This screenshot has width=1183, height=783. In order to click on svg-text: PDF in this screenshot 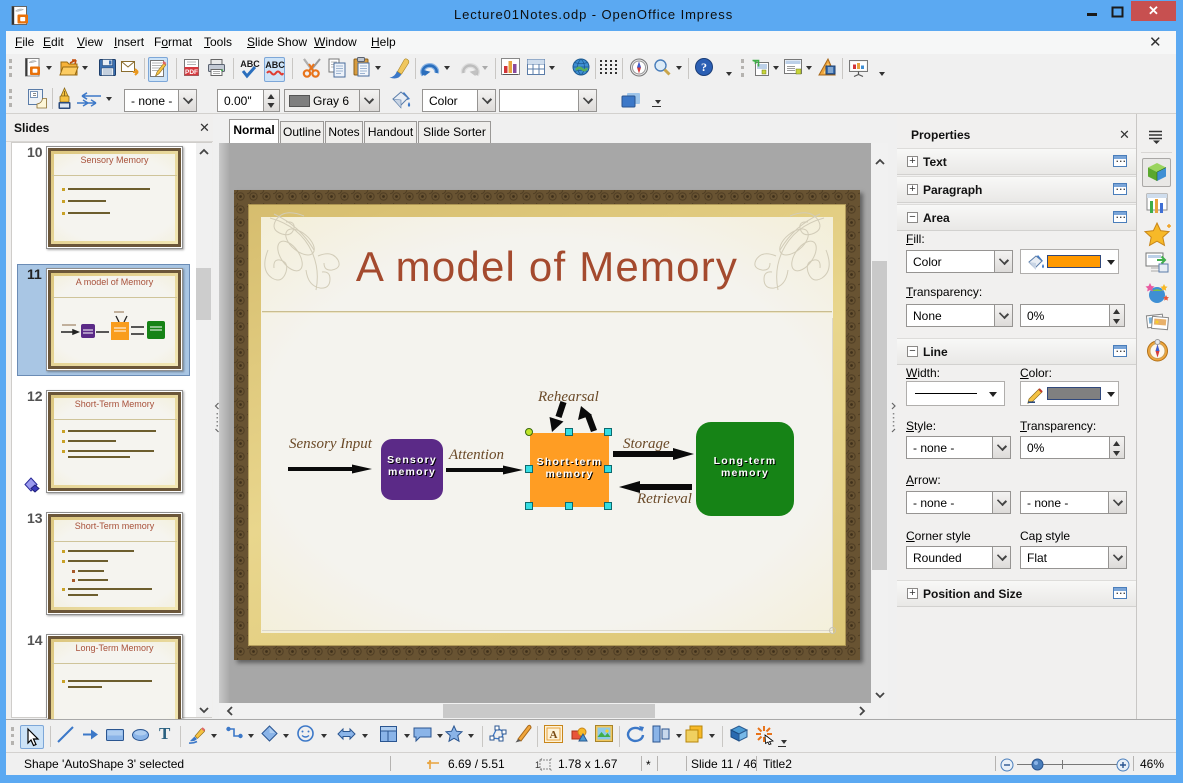, I will do `click(191, 72)`.